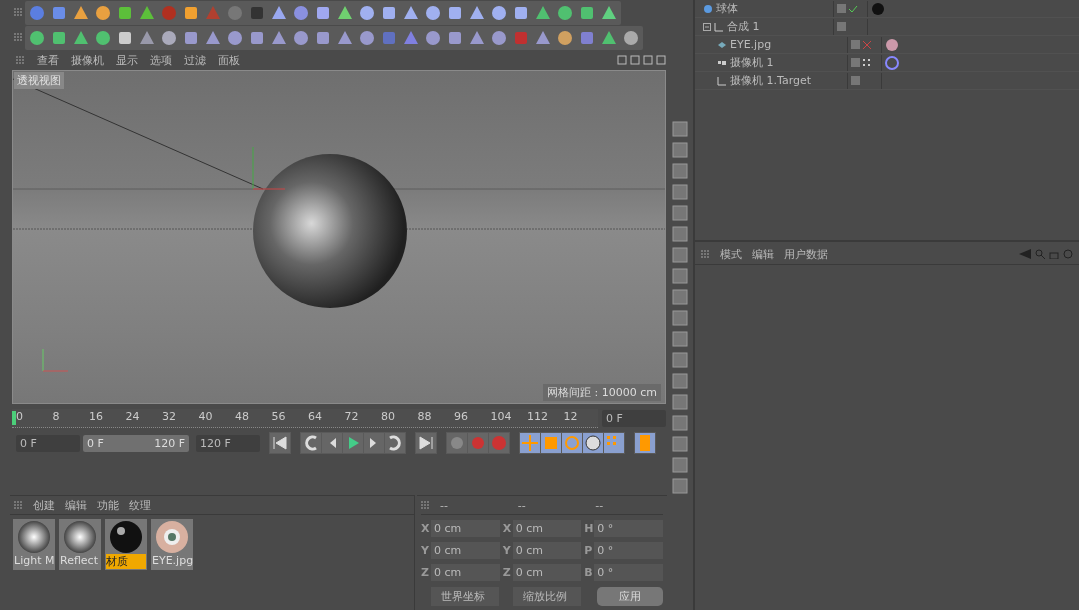 The height and width of the screenshot is (610, 1079). I want to click on material-swatch: 材质, so click(126, 544).